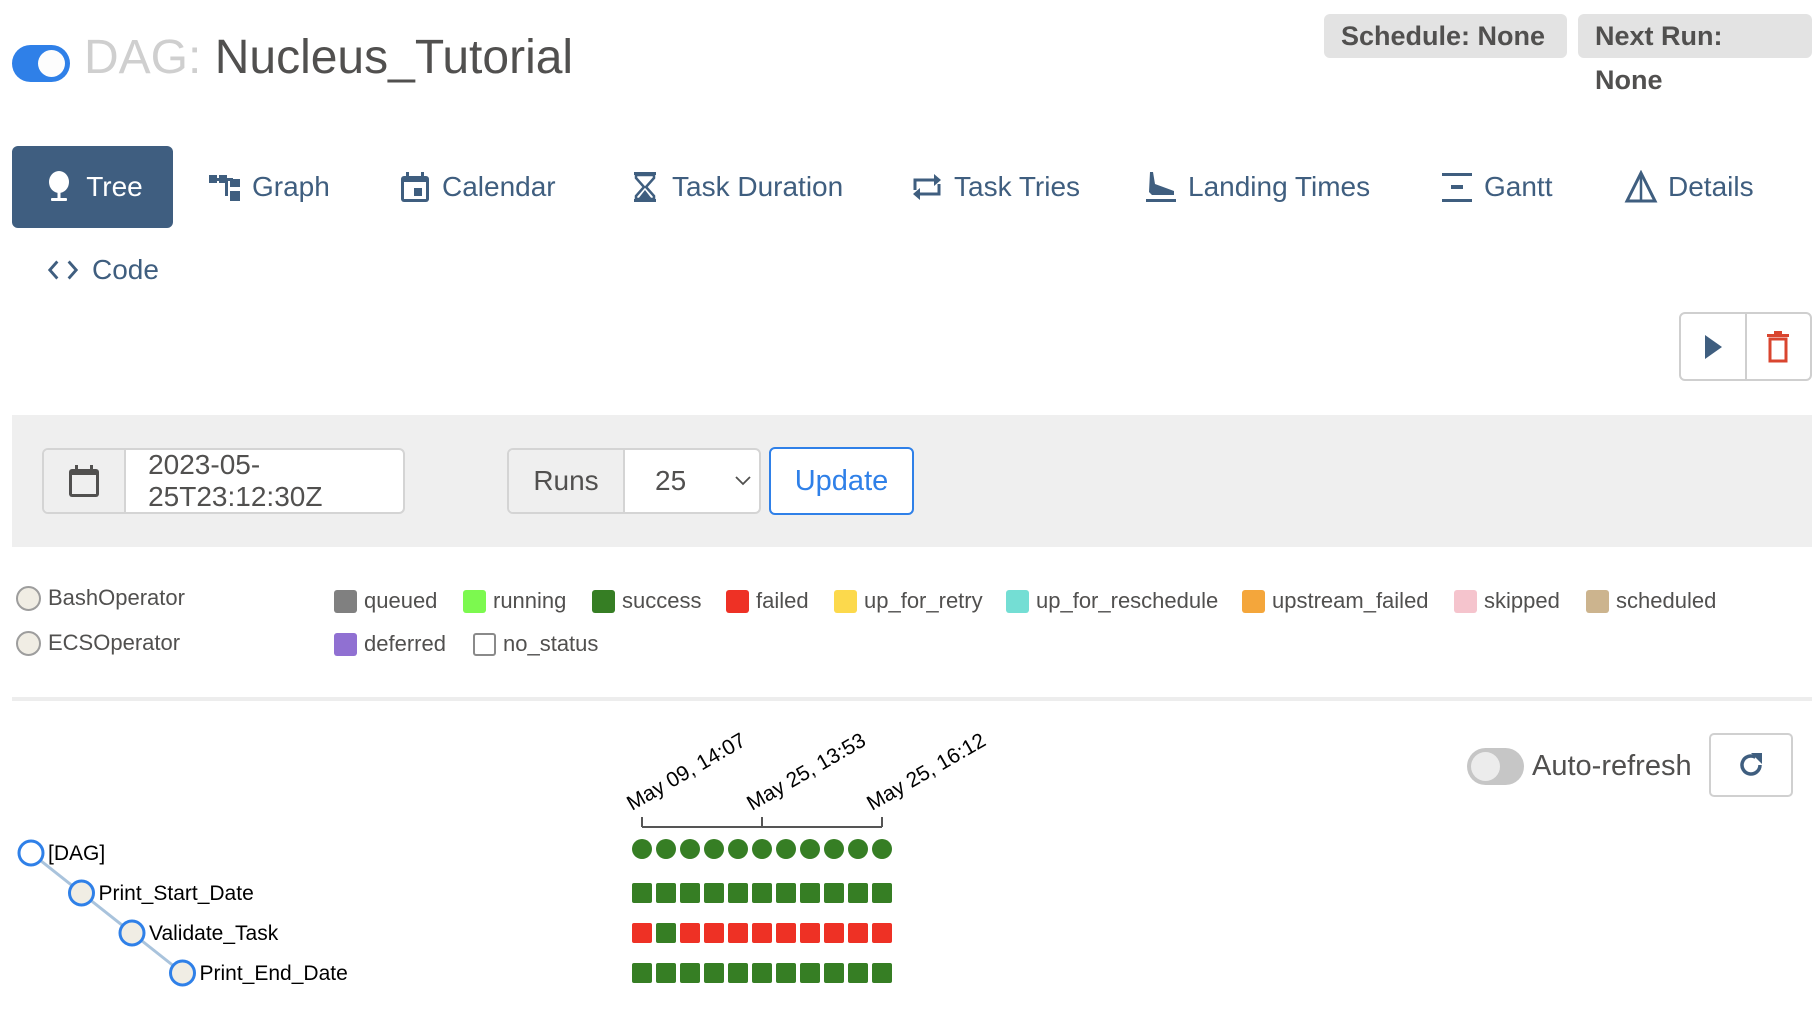 The height and width of the screenshot is (1032, 1820). I want to click on next-run-badge: Next Run: None, so click(1695, 54).